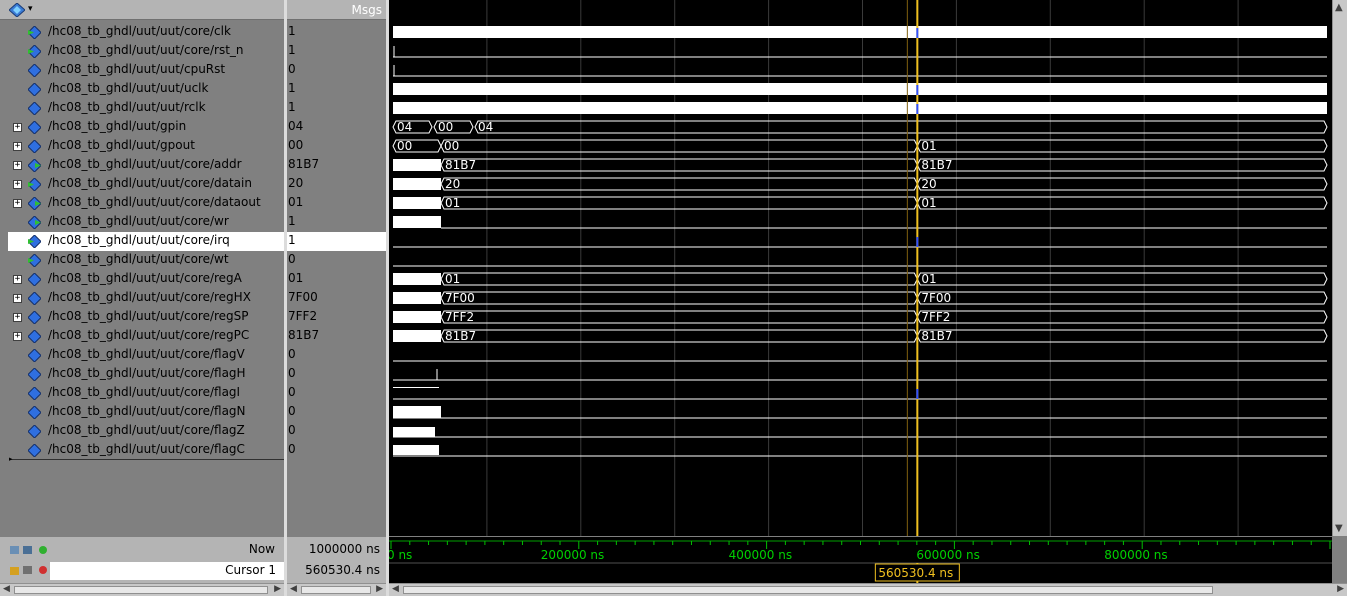 The height and width of the screenshot is (596, 1347). What do you see at coordinates (146, 165) in the screenshot?
I see `signal-row: + /hc08_tb_ghdl/uut/uut/core/addr` at bounding box center [146, 165].